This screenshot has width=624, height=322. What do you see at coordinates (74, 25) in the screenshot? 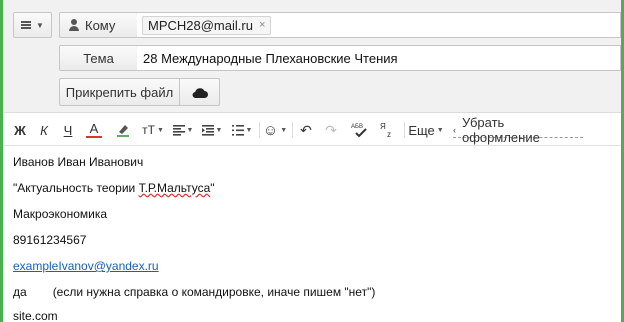
I see `person-icon` at bounding box center [74, 25].